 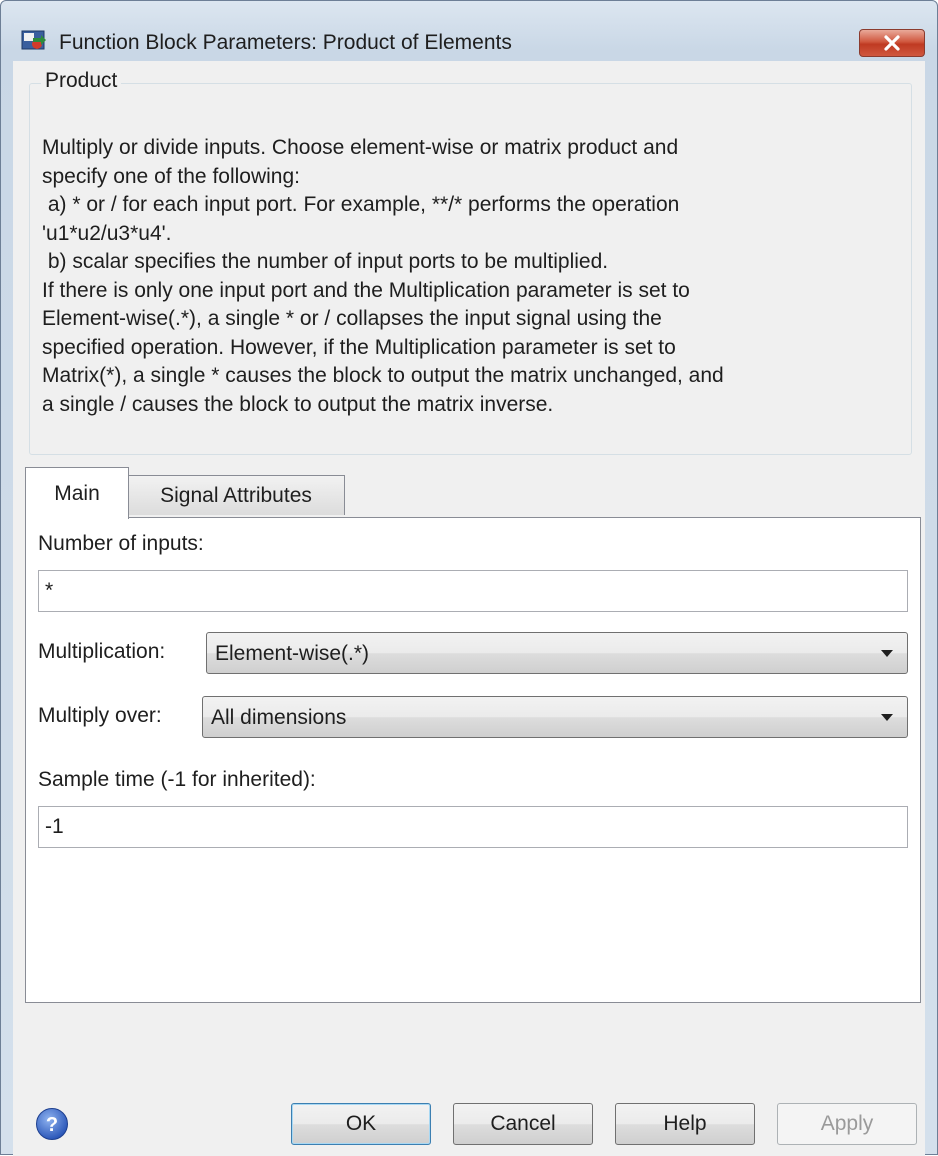 I want to click on help-question-icon: ?, so click(x=52, y=1124).